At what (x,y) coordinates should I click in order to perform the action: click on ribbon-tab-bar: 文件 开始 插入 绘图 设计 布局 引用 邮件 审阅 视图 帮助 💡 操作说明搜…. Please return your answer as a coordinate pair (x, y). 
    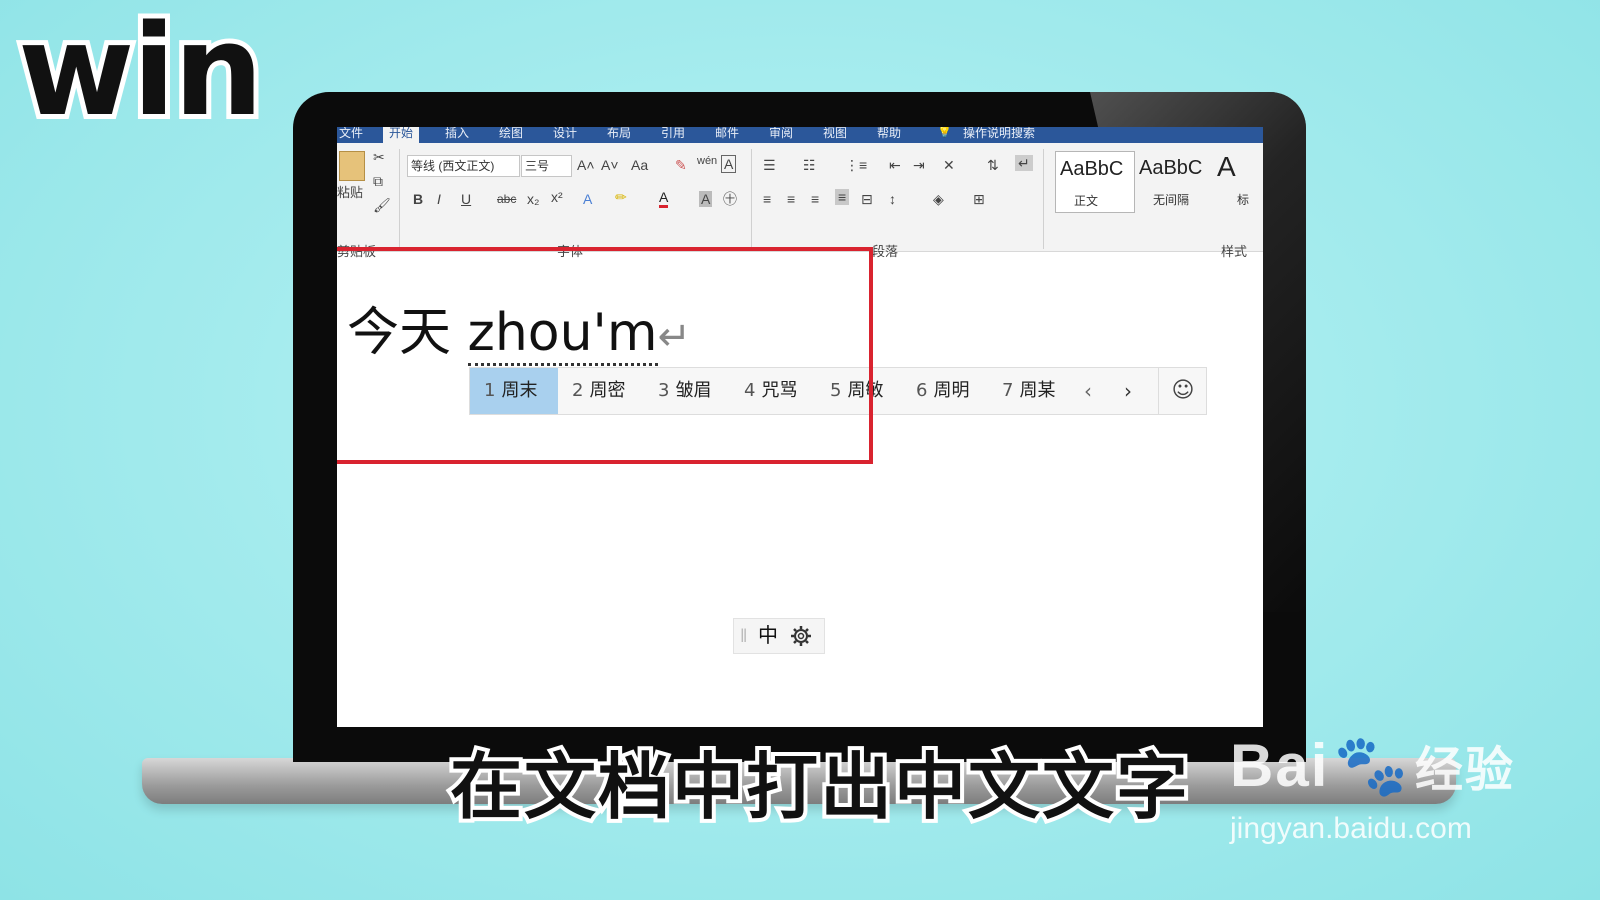
    Looking at the image, I should click on (800, 135).